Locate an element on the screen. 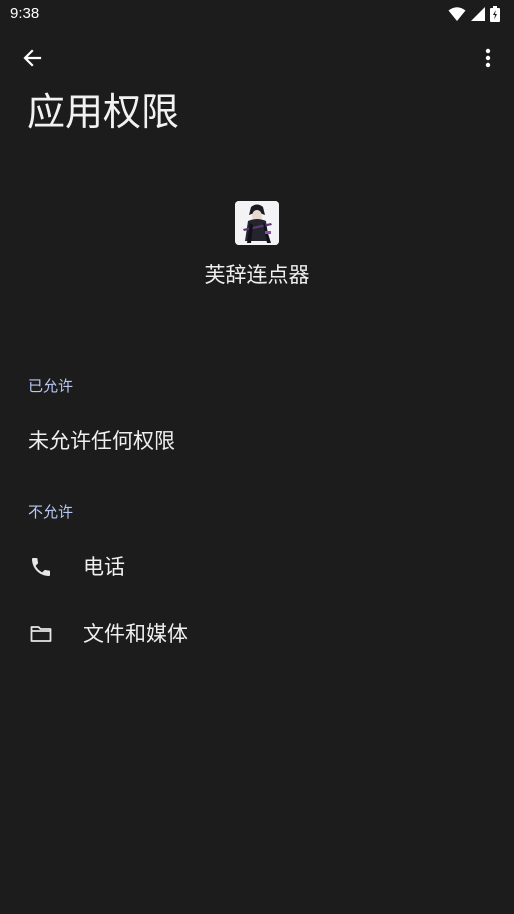 The image size is (514, 914). status-icons is located at coordinates (474, 16).